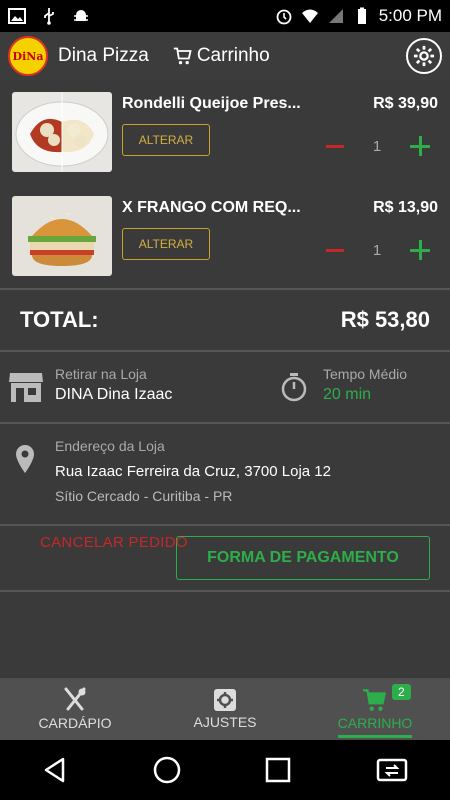  Describe the element at coordinates (294, 387) in the screenshot. I see `stopwatch-icon` at that location.